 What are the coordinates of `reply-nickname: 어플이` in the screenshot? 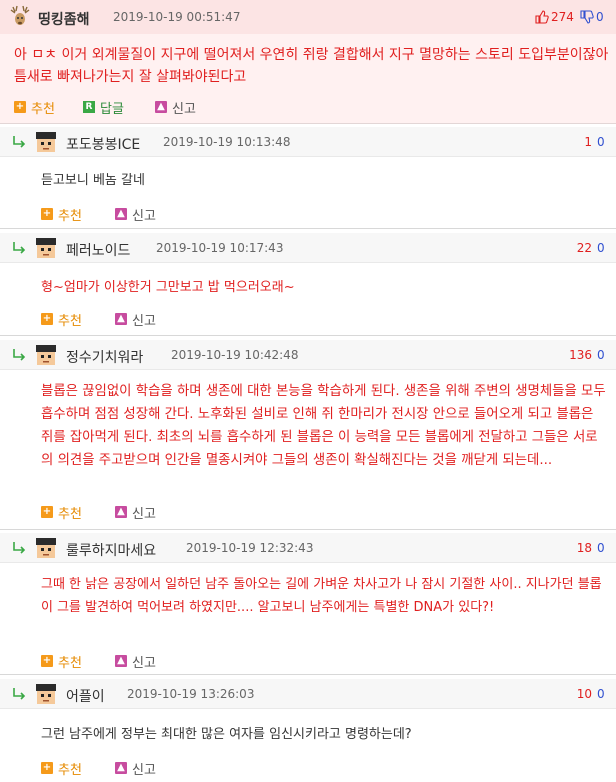 It's located at (85, 696).